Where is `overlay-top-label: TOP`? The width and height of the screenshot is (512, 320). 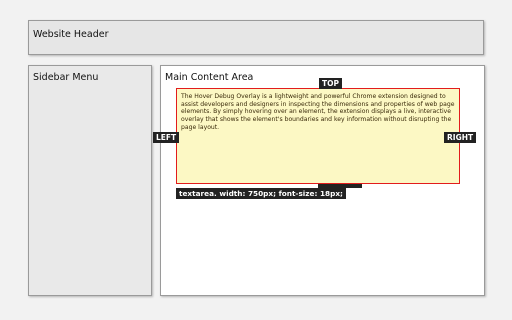 overlay-top-label: TOP is located at coordinates (330, 83).